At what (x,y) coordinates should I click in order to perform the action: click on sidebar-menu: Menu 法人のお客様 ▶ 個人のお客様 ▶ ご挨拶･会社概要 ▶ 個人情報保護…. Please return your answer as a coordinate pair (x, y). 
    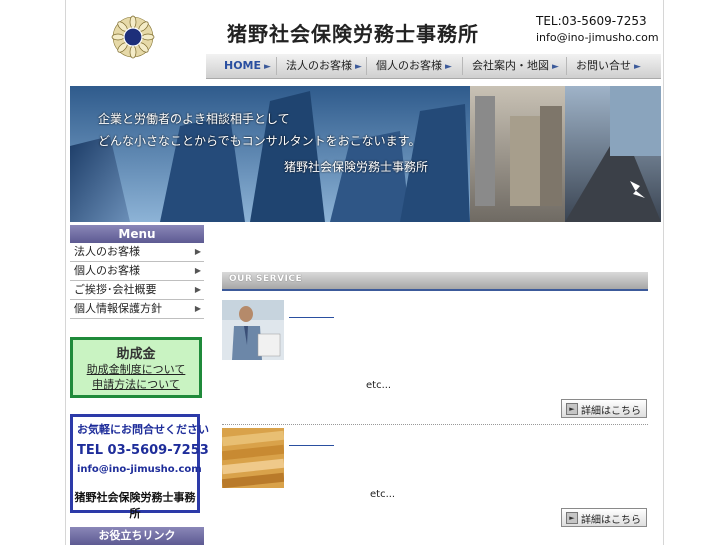
    Looking at the image, I should click on (137, 272).